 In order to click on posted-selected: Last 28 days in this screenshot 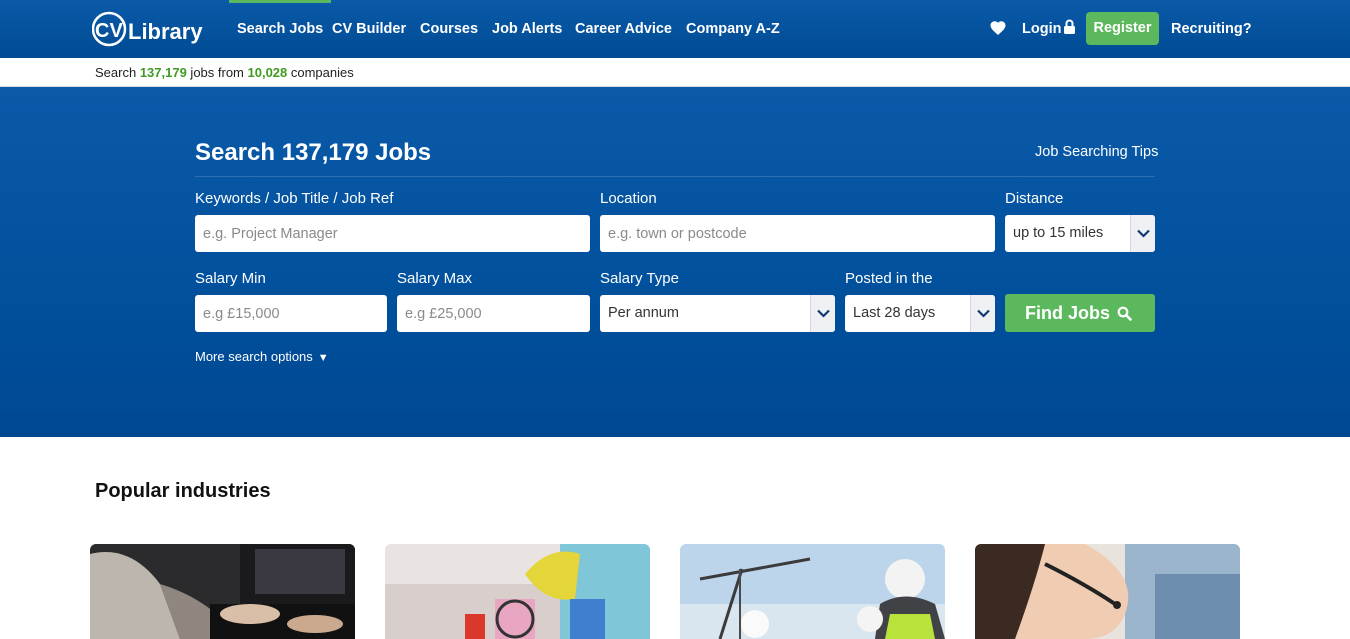, I will do `click(894, 313)`.